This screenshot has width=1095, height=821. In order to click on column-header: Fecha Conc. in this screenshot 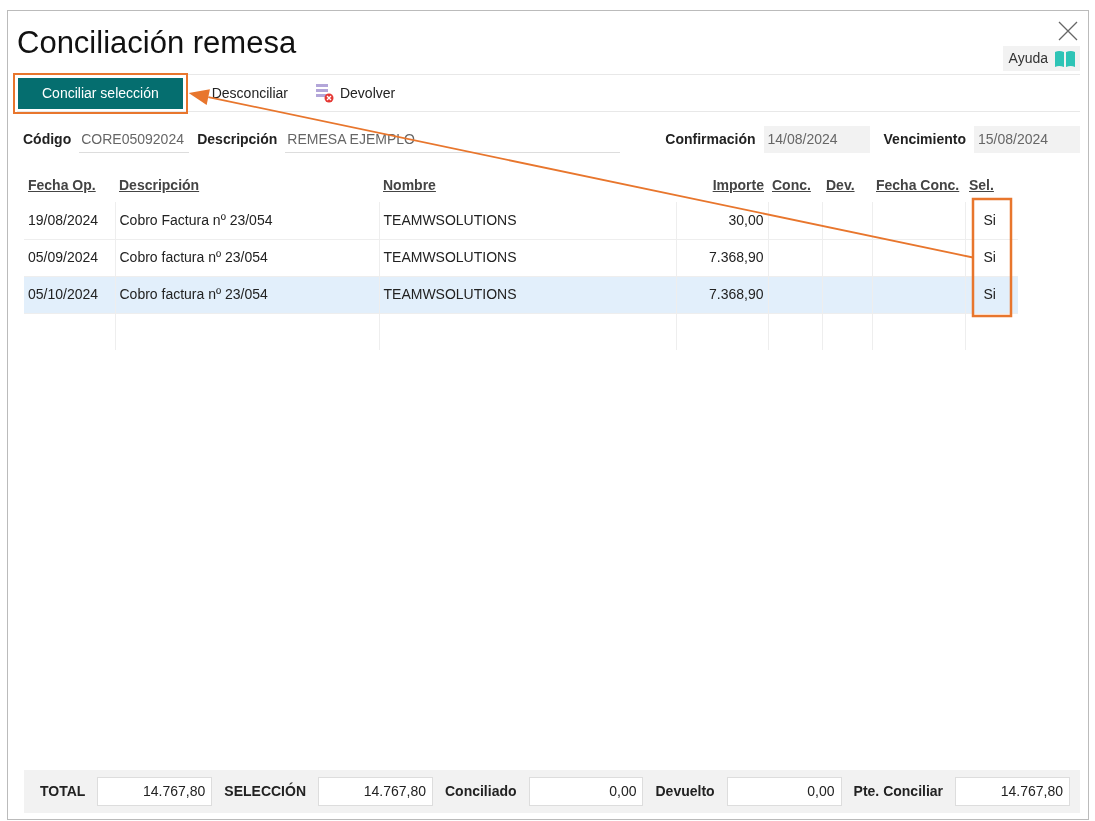, I will do `click(918, 185)`.